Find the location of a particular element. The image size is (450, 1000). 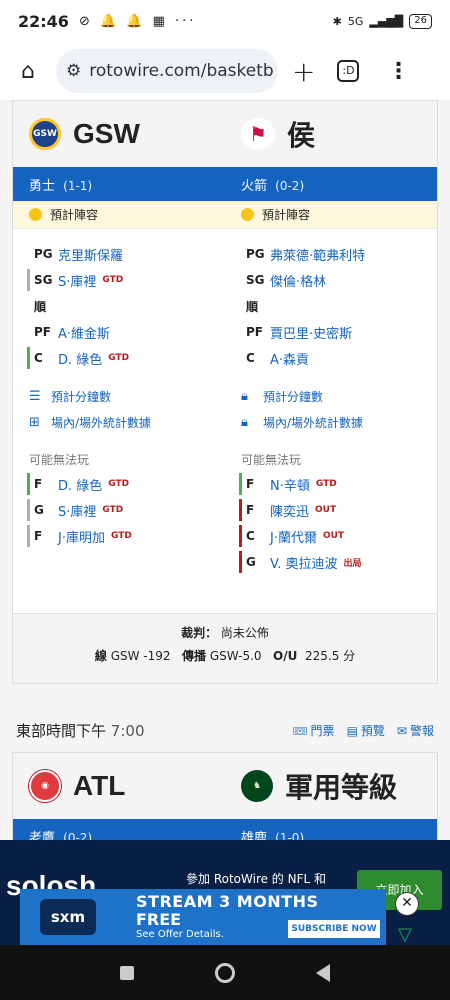

preview-link: ▤ 預覽 is located at coordinates (366, 730).